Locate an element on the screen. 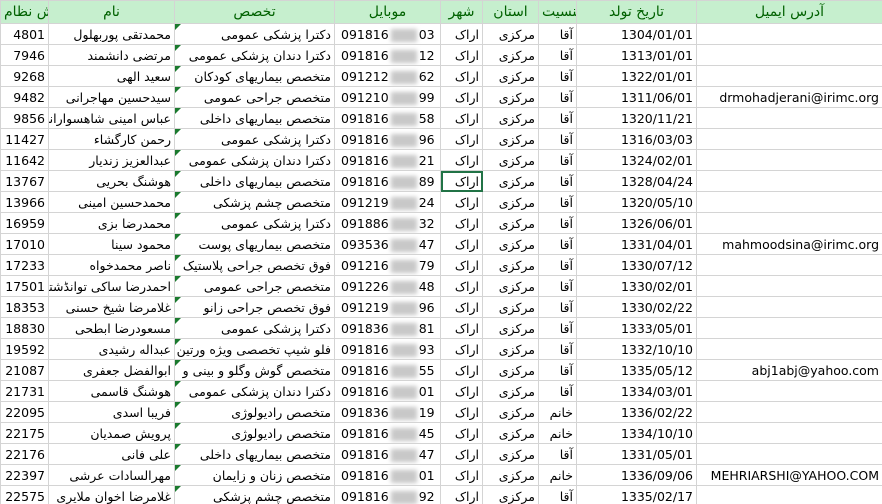  cell-birth: 1328/04/24 is located at coordinates (636, 181).